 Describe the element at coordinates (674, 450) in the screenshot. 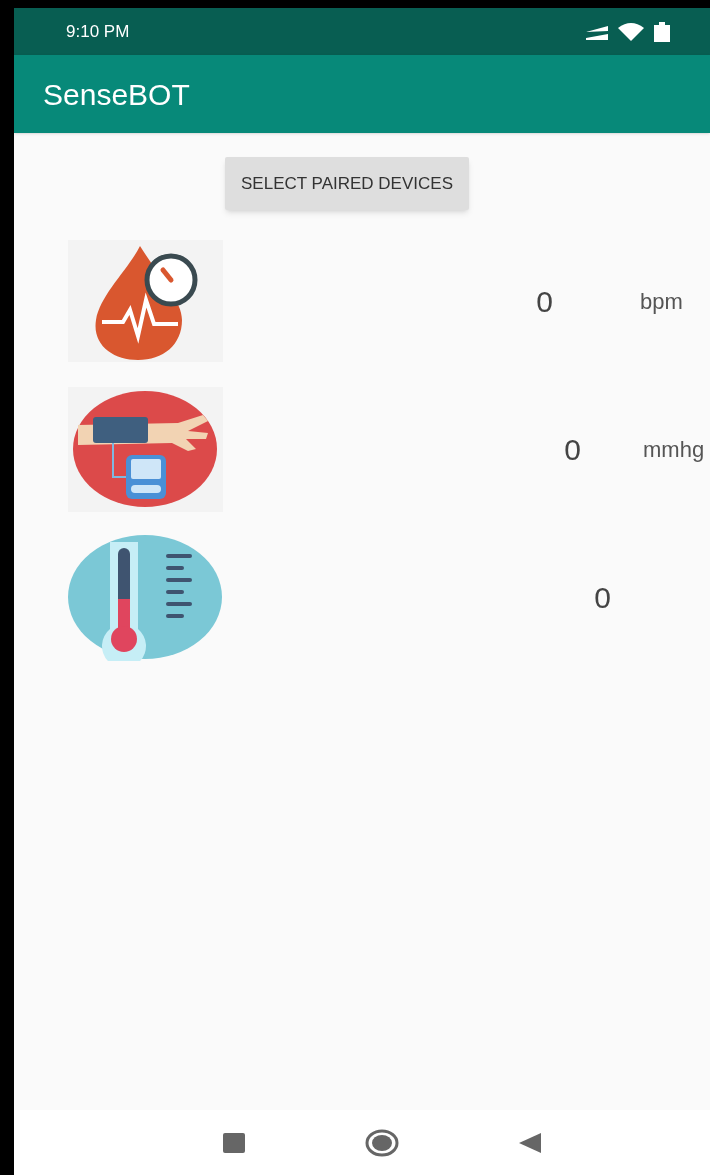

I see `reading-unit: mmhg` at that location.